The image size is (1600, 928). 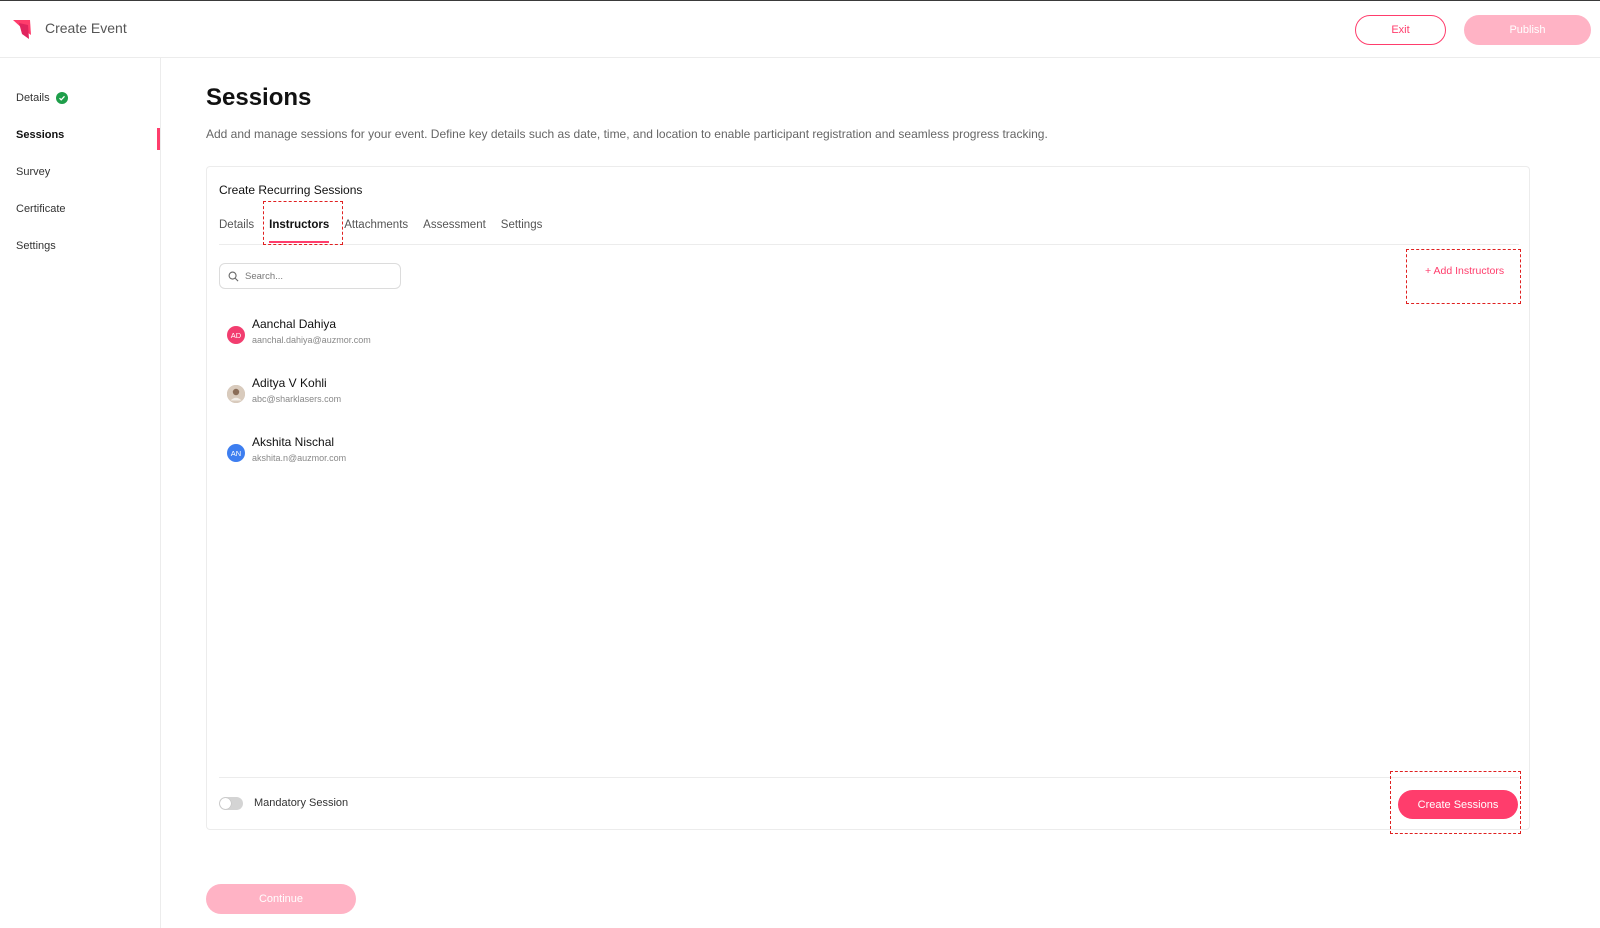 What do you see at coordinates (294, 324) in the screenshot?
I see `instructor-name: Aanchal Dahiya` at bounding box center [294, 324].